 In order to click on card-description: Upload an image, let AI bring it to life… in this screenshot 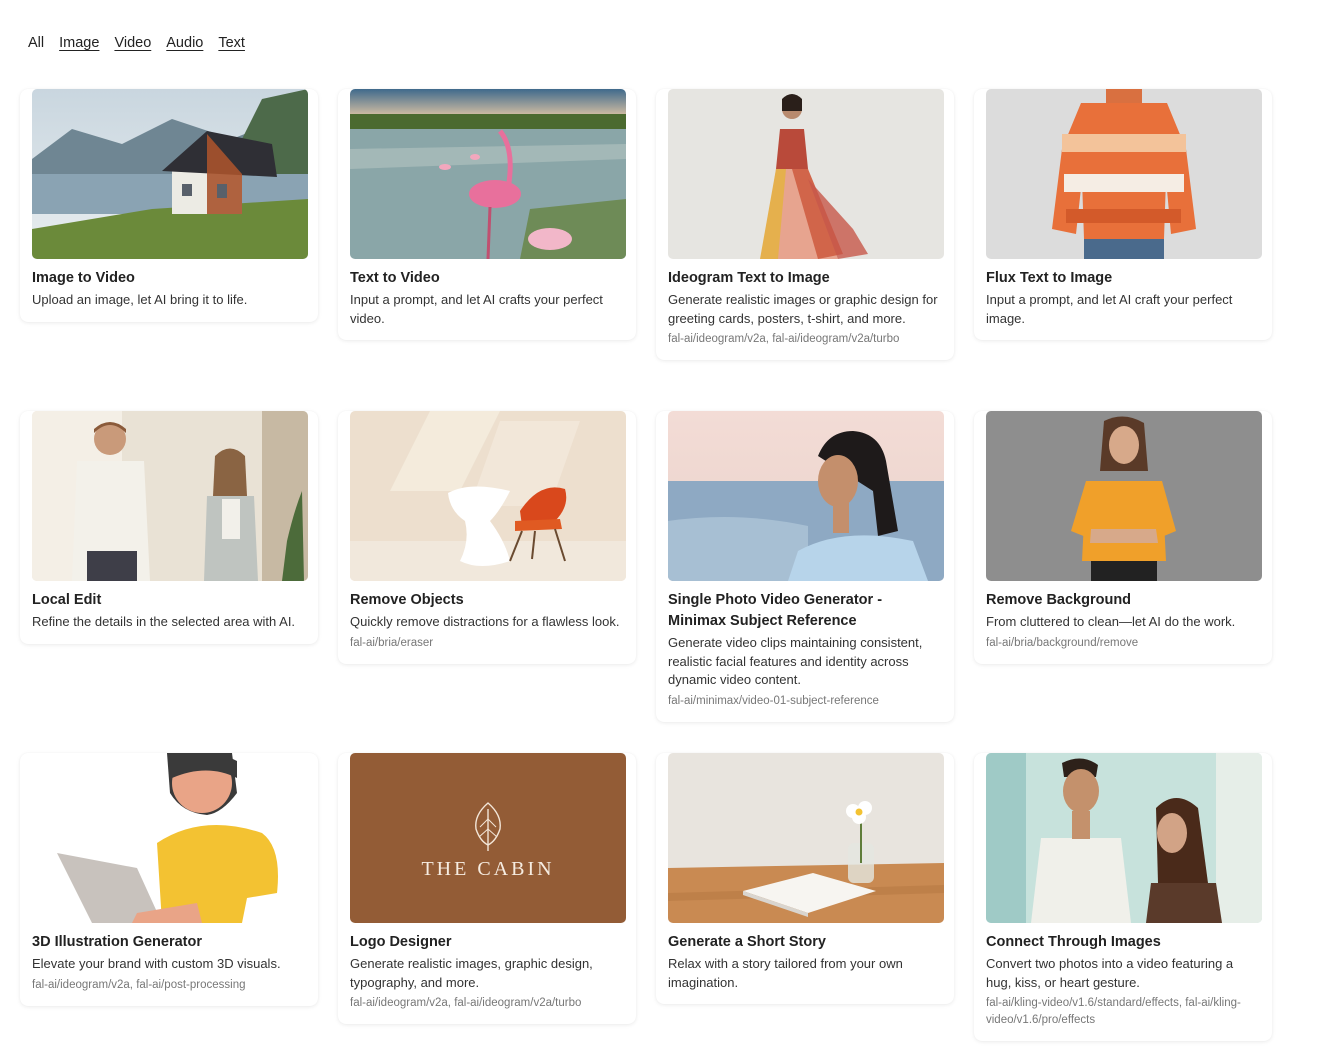, I will do `click(140, 299)`.